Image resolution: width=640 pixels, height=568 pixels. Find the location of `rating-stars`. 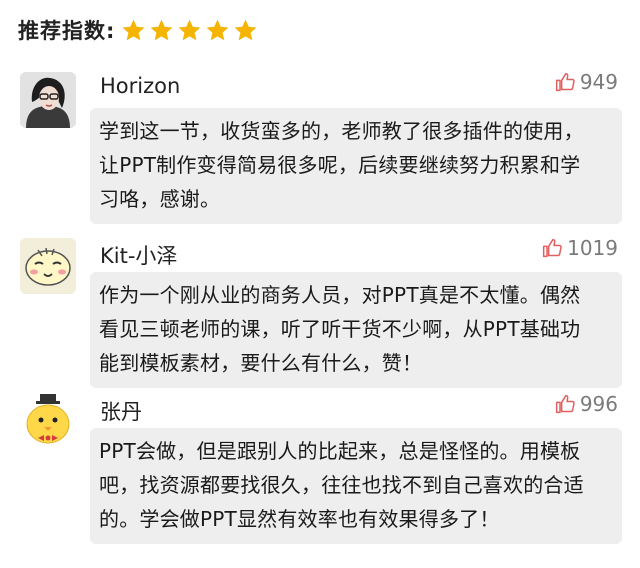

rating-stars is located at coordinates (191, 30).